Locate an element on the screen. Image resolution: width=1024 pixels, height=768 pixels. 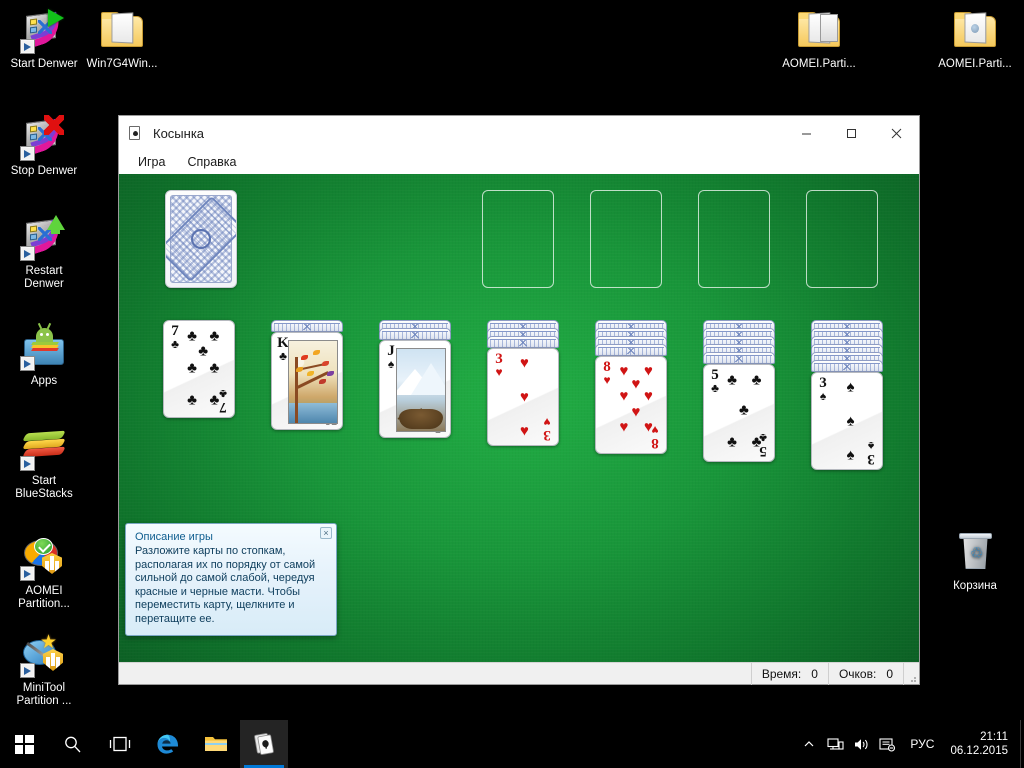
card-pips: ♥ ♥ ♥ is located at coordinates (524, 397).